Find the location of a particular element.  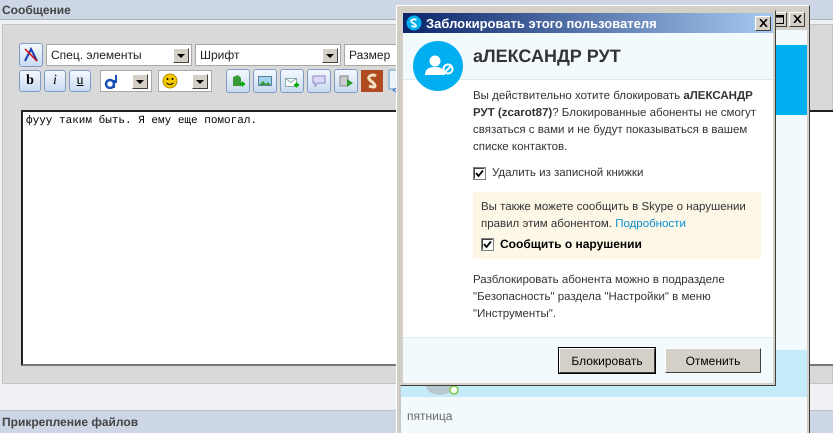

message-text: фууу таким быть. Я ему еще помогал. is located at coordinates (142, 121).